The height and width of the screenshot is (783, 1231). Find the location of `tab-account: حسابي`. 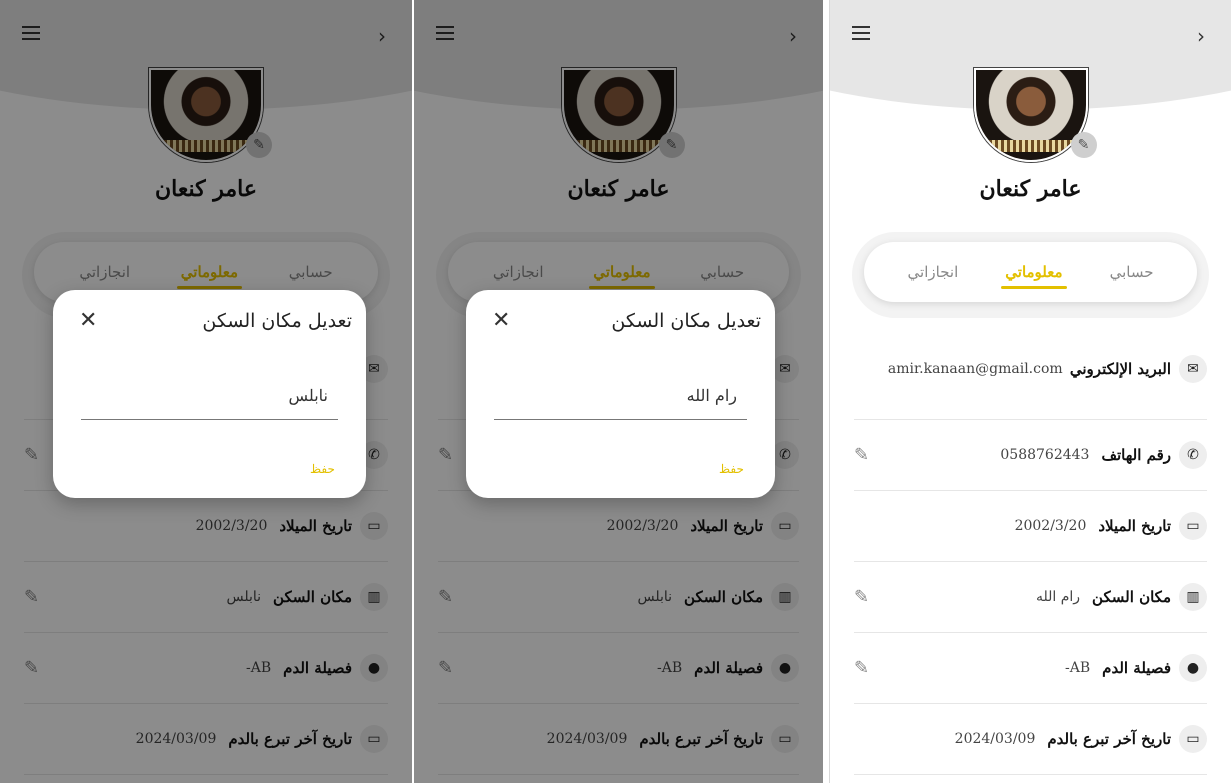

tab-account: حسابي is located at coordinates (1132, 272).